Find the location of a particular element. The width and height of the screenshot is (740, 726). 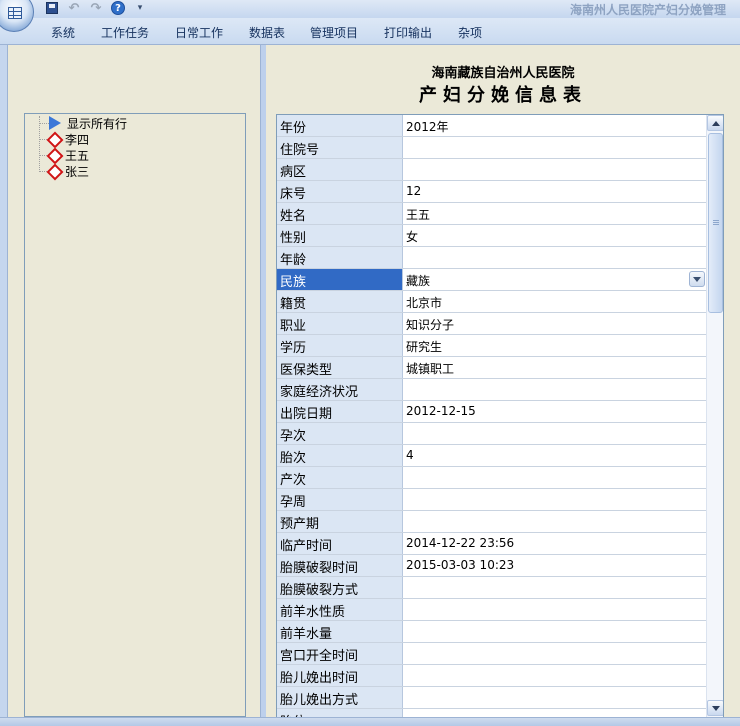

field-label: 年份 is located at coordinates (340, 125).